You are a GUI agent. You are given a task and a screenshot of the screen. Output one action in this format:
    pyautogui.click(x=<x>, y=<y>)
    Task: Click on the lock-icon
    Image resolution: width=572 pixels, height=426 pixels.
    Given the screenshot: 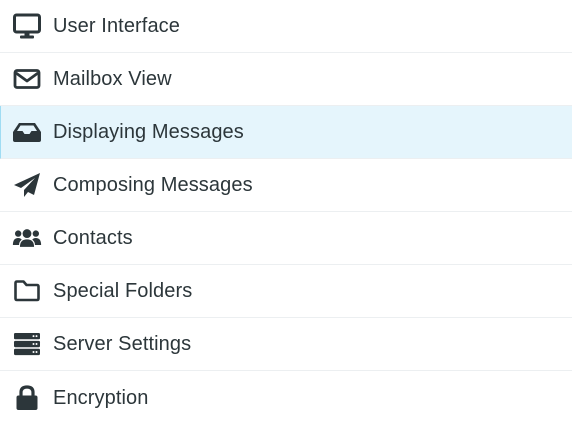 What is the action you would take?
    pyautogui.click(x=27, y=397)
    